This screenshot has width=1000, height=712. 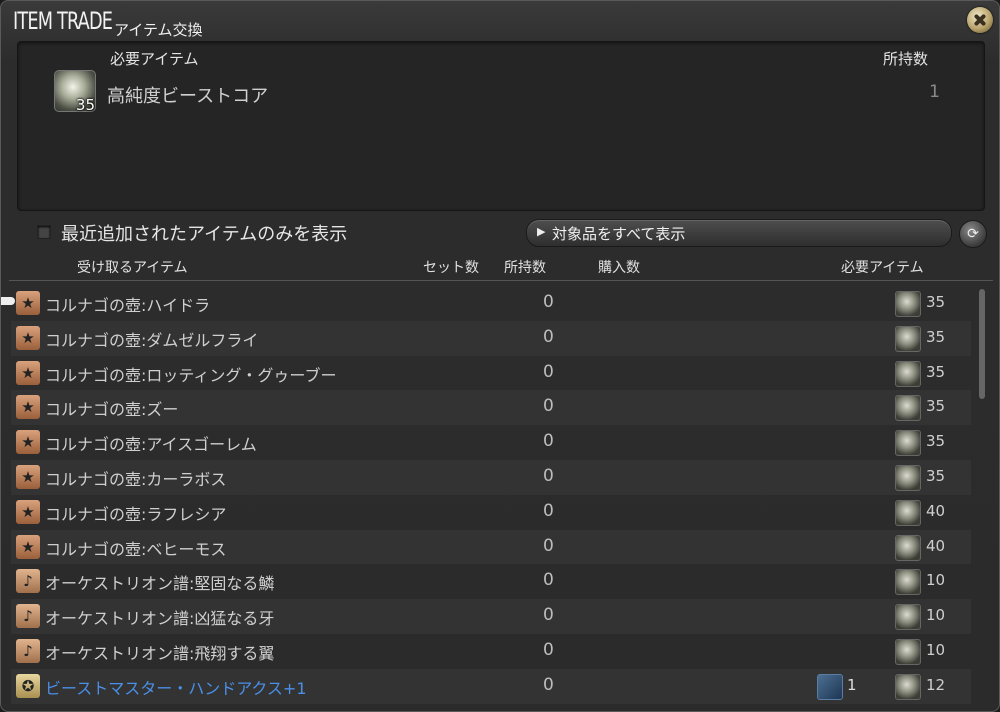 I want to click on trade-item-cost: 12, so click(x=936, y=684).